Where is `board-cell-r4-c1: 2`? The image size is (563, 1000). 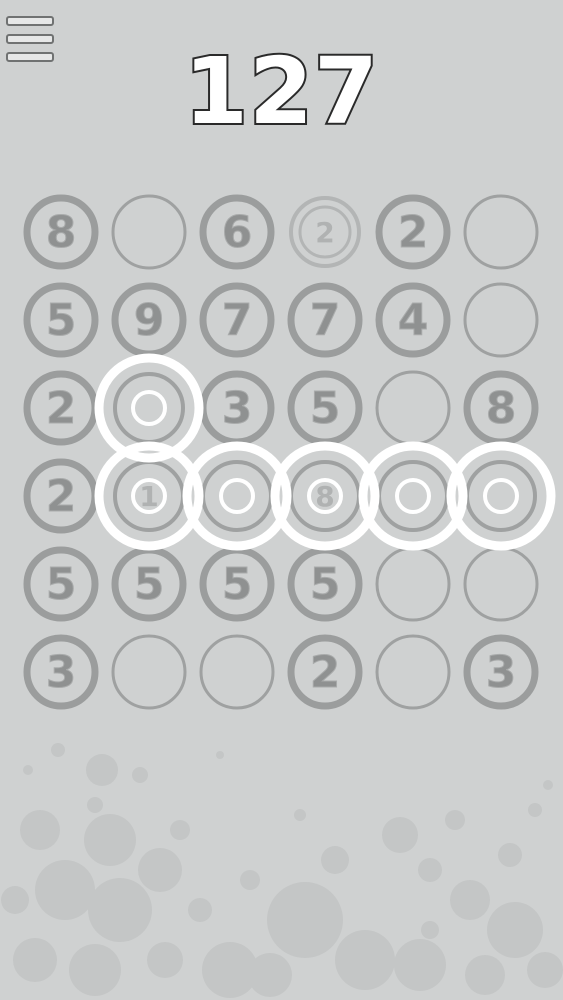 board-cell-r4-c1: 2 is located at coordinates (61, 496).